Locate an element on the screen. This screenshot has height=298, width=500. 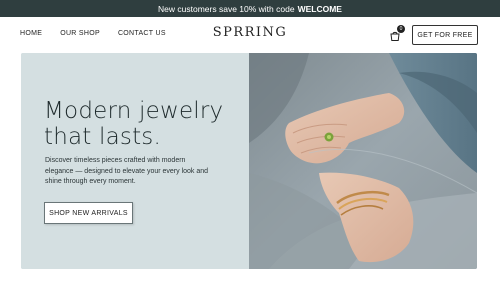
hero-title: Modern jewelry that lasts. is located at coordinates (144, 124).